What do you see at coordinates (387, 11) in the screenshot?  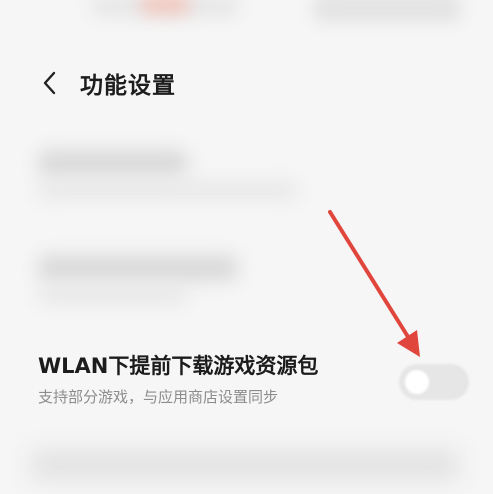 I see `status-bar-blur-right` at bounding box center [387, 11].